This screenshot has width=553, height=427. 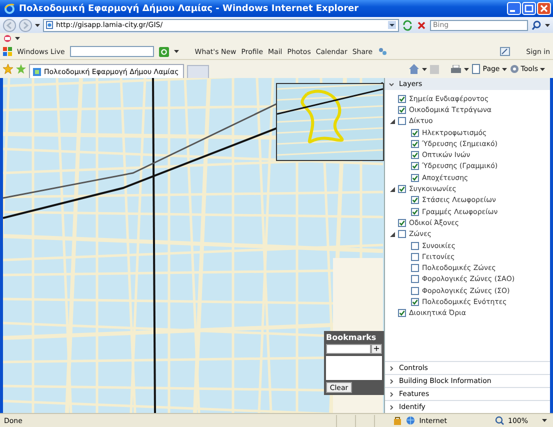 What do you see at coordinates (505, 51) in the screenshot?
I see `edit-icon` at bounding box center [505, 51].